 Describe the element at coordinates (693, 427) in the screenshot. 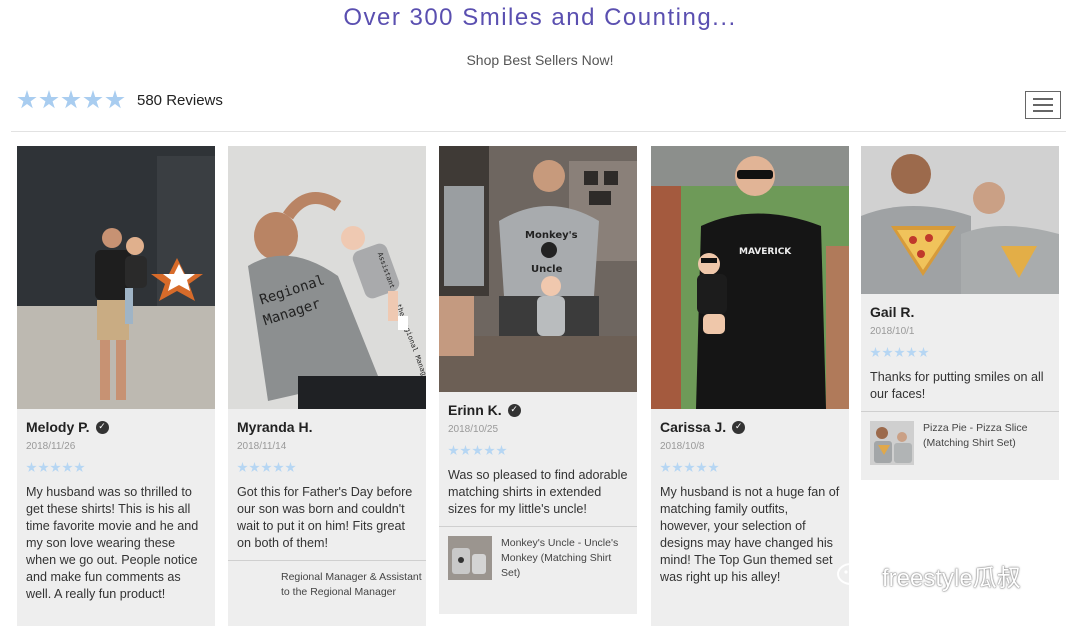

I see `reviewer-name: Carissa J.` at that location.